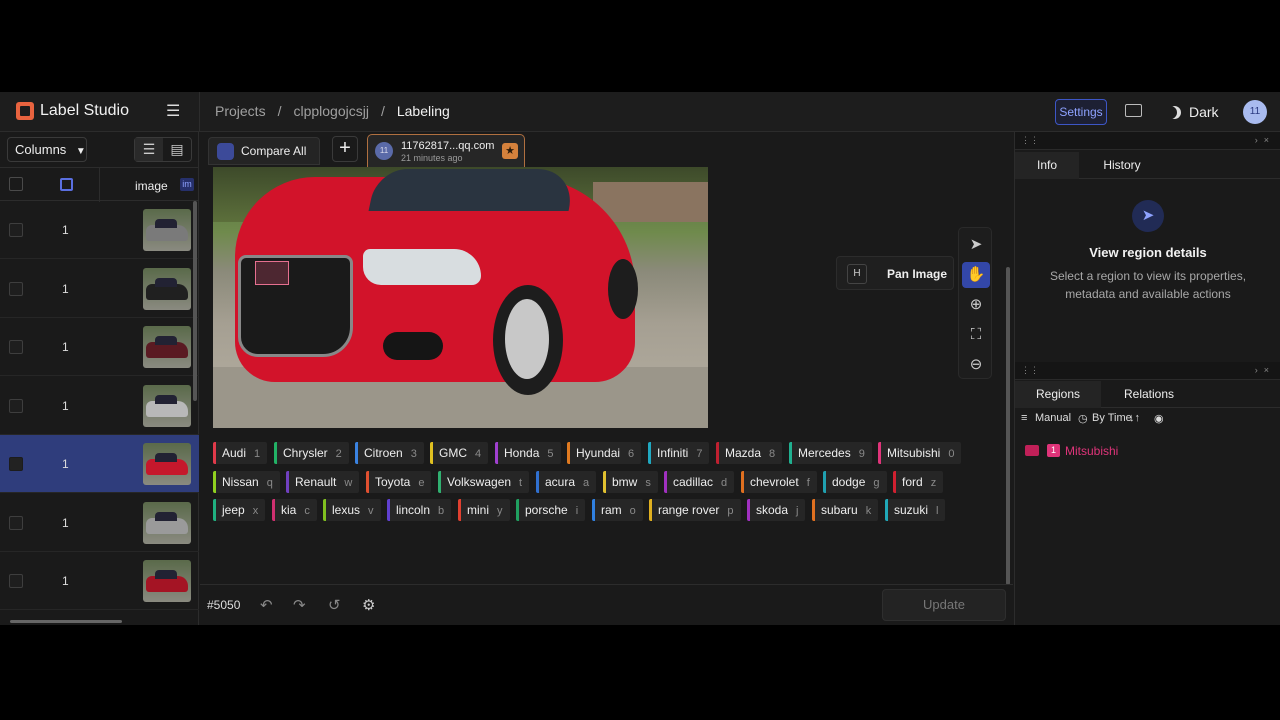 This screenshot has width=1280, height=720. Describe the element at coordinates (459, 453) in the screenshot. I see `label-gmc: GMC 4` at that location.